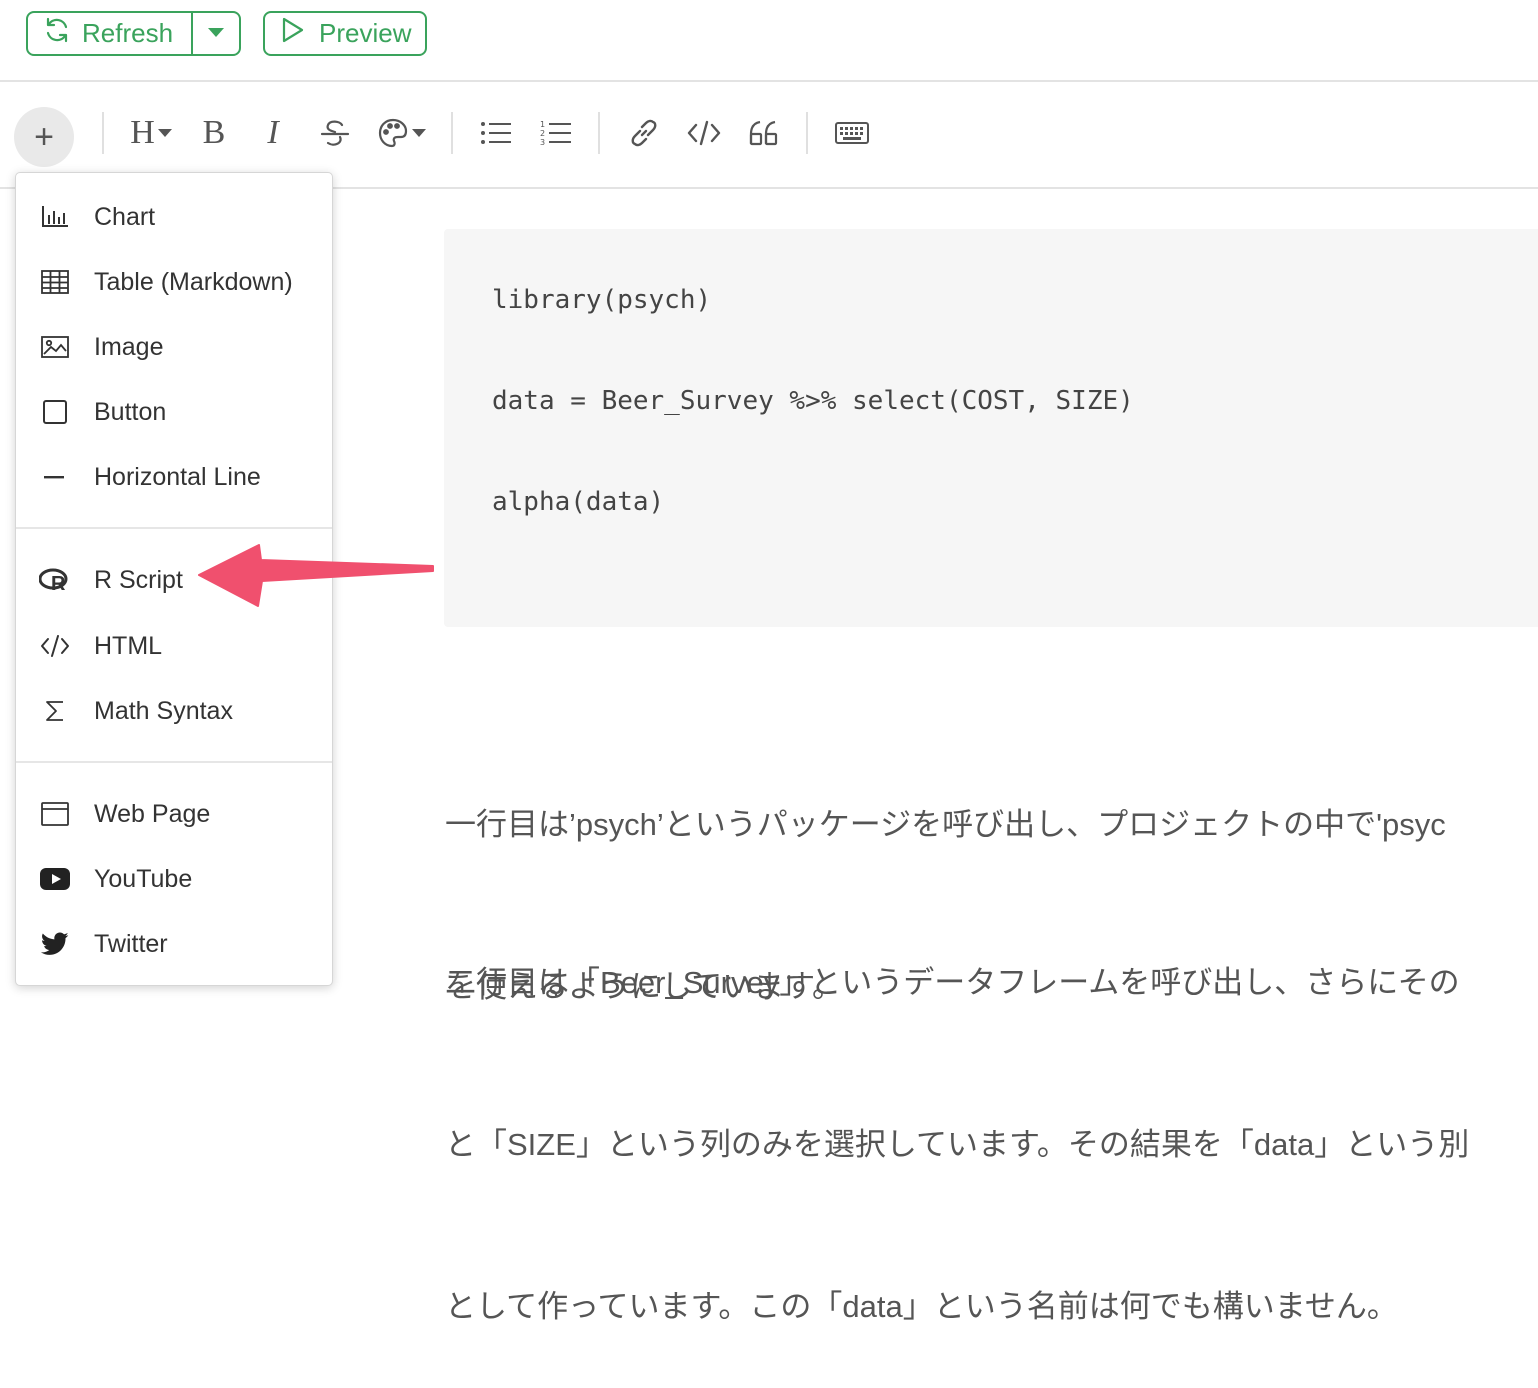  Describe the element at coordinates (952, 982) in the screenshot. I see `paragraph-line: 二行目は「Beer_Survey」というデータフレームを呼び出し、さらにその` at that location.